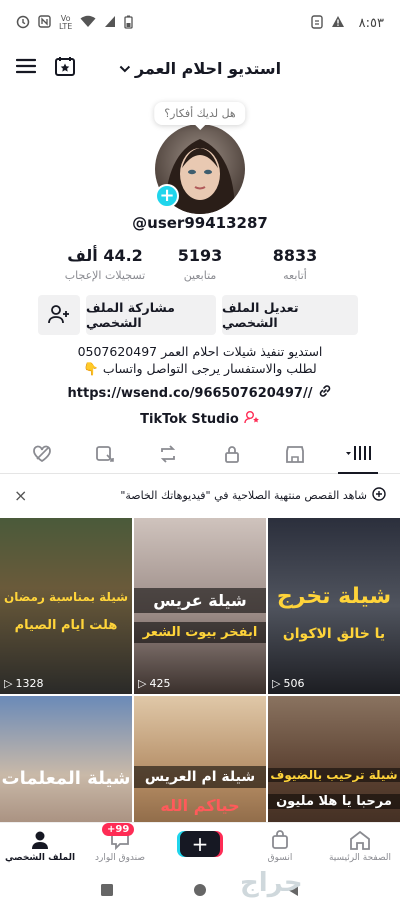 Image resolution: width=400 pixels, height=911 pixels. Describe the element at coordinates (200, 223) in the screenshot. I see `username: @user99413287` at that location.